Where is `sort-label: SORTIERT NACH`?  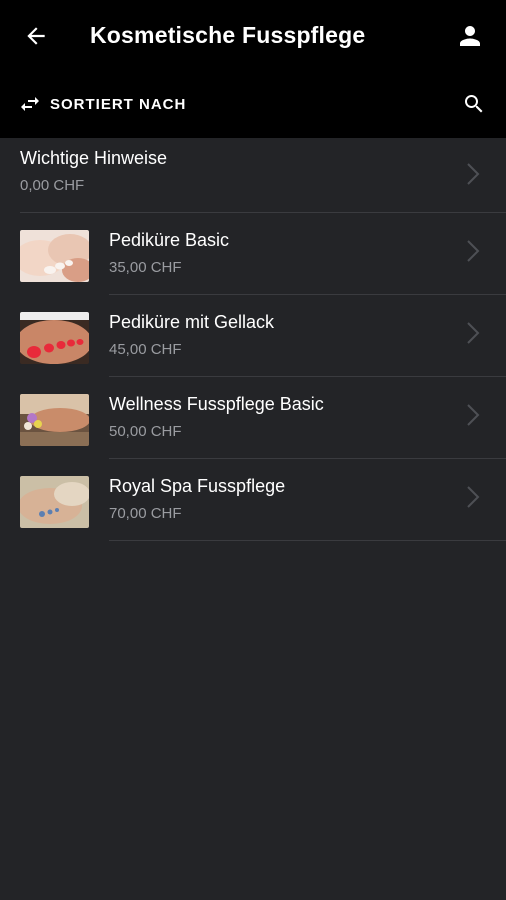 sort-label: SORTIERT NACH is located at coordinates (118, 104).